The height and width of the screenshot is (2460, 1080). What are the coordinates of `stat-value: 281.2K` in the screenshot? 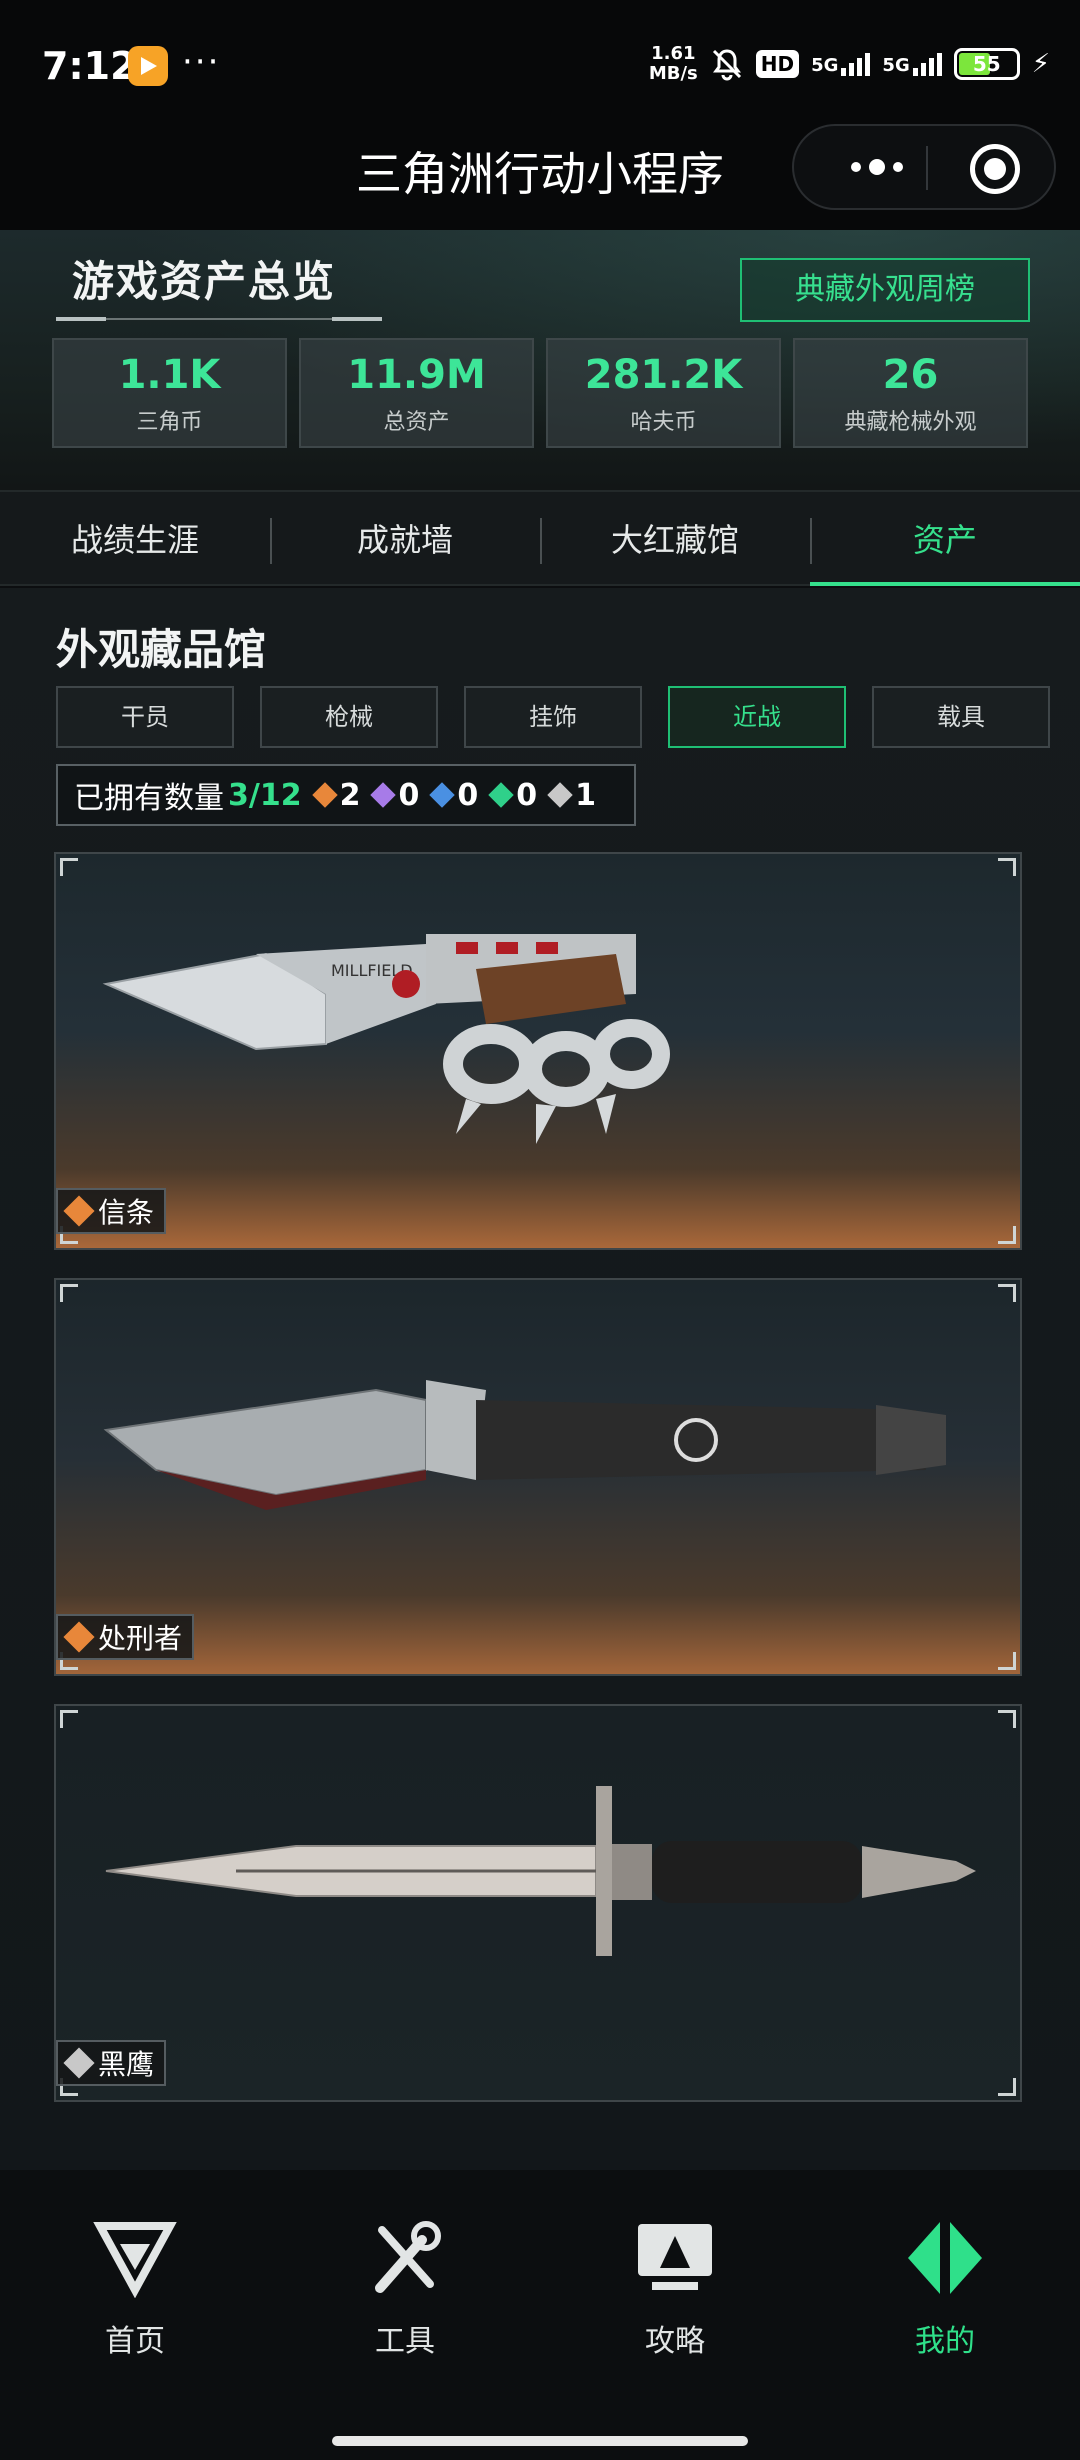 It's located at (663, 375).